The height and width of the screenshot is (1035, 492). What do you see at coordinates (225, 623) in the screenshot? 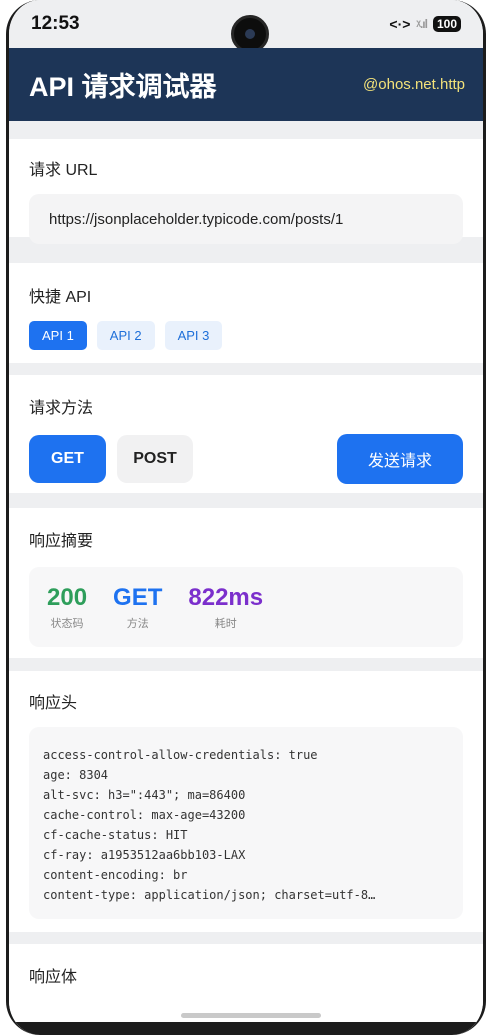
I see `duration-label: 耗时` at bounding box center [225, 623].